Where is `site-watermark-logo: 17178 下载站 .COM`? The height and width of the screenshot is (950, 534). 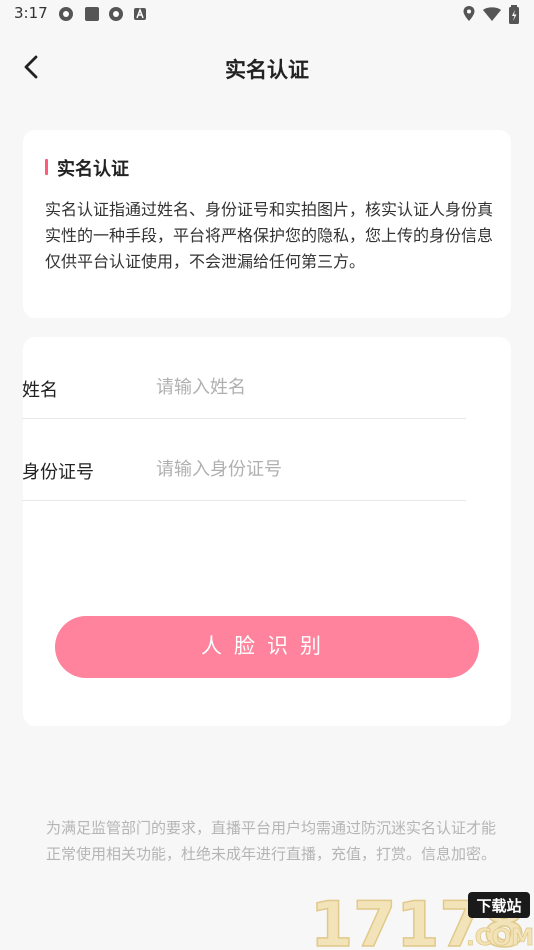
site-watermark-logo: 17178 下载站 .COM is located at coordinates (421, 919).